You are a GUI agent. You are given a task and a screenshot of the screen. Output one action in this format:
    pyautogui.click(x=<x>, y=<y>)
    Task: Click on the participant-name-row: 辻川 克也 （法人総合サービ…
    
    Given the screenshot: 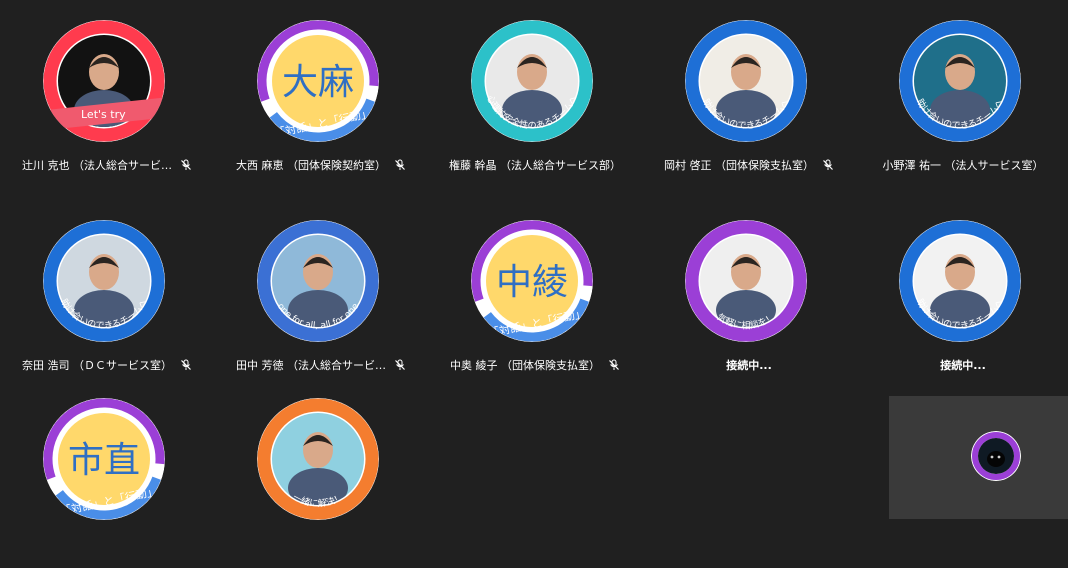 What is the action you would take?
    pyautogui.click(x=107, y=165)
    